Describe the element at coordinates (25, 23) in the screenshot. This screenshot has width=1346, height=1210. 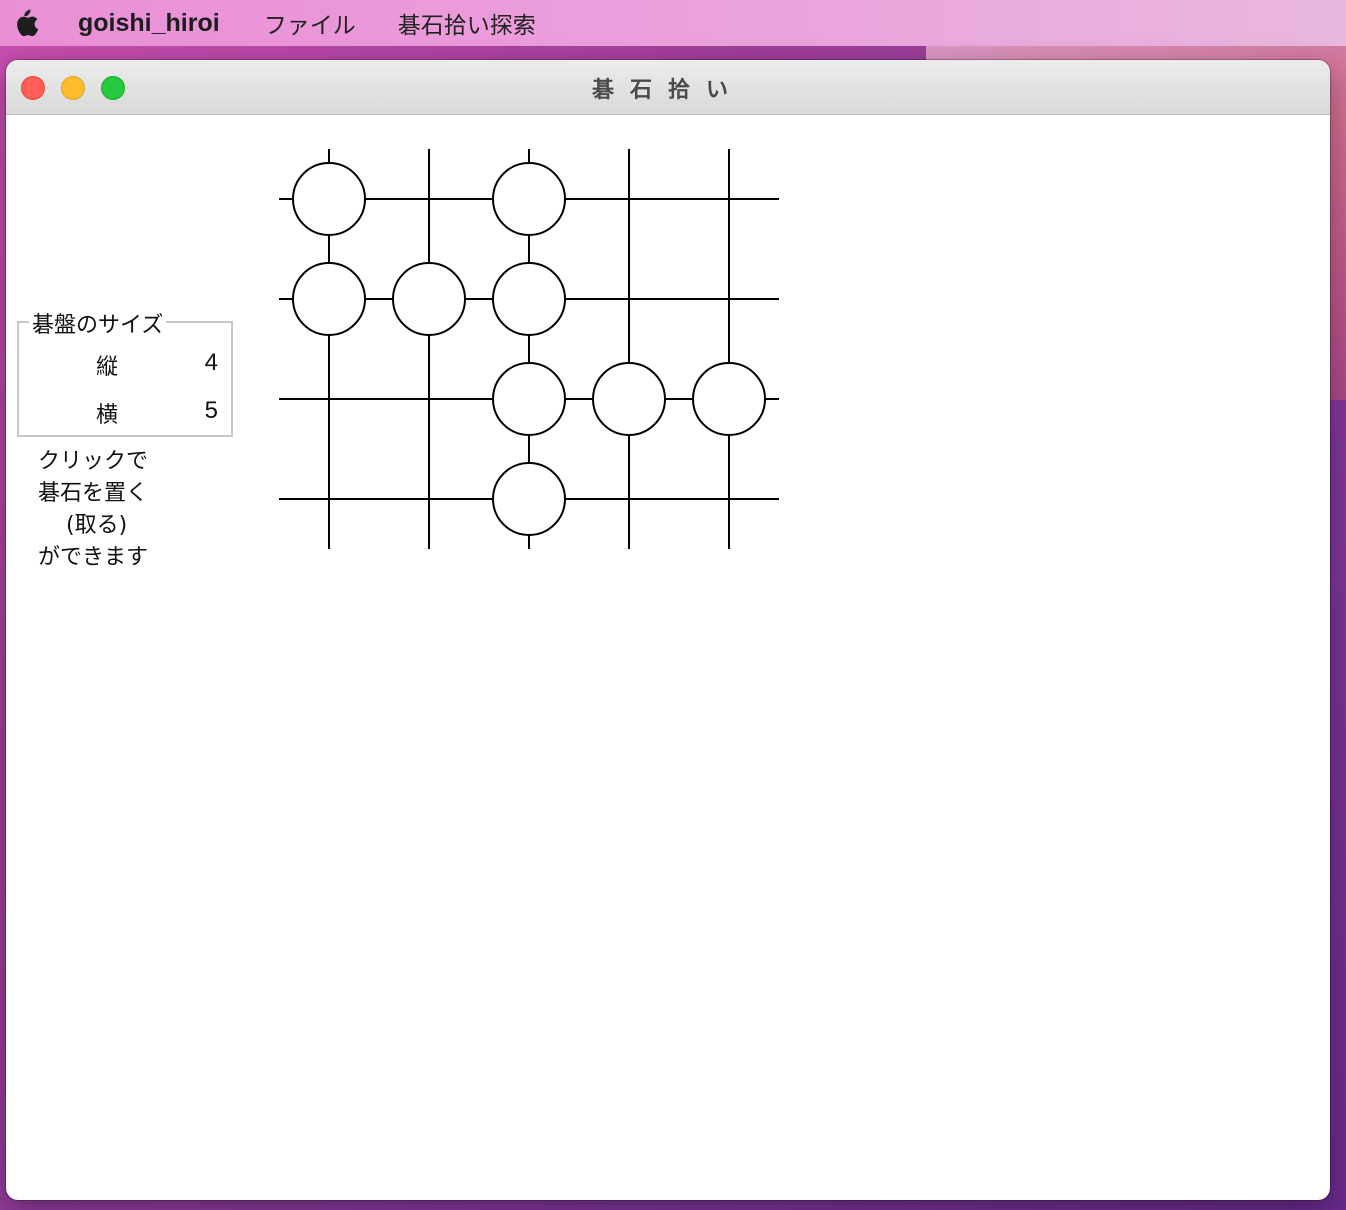
I see `apple-icon` at that location.